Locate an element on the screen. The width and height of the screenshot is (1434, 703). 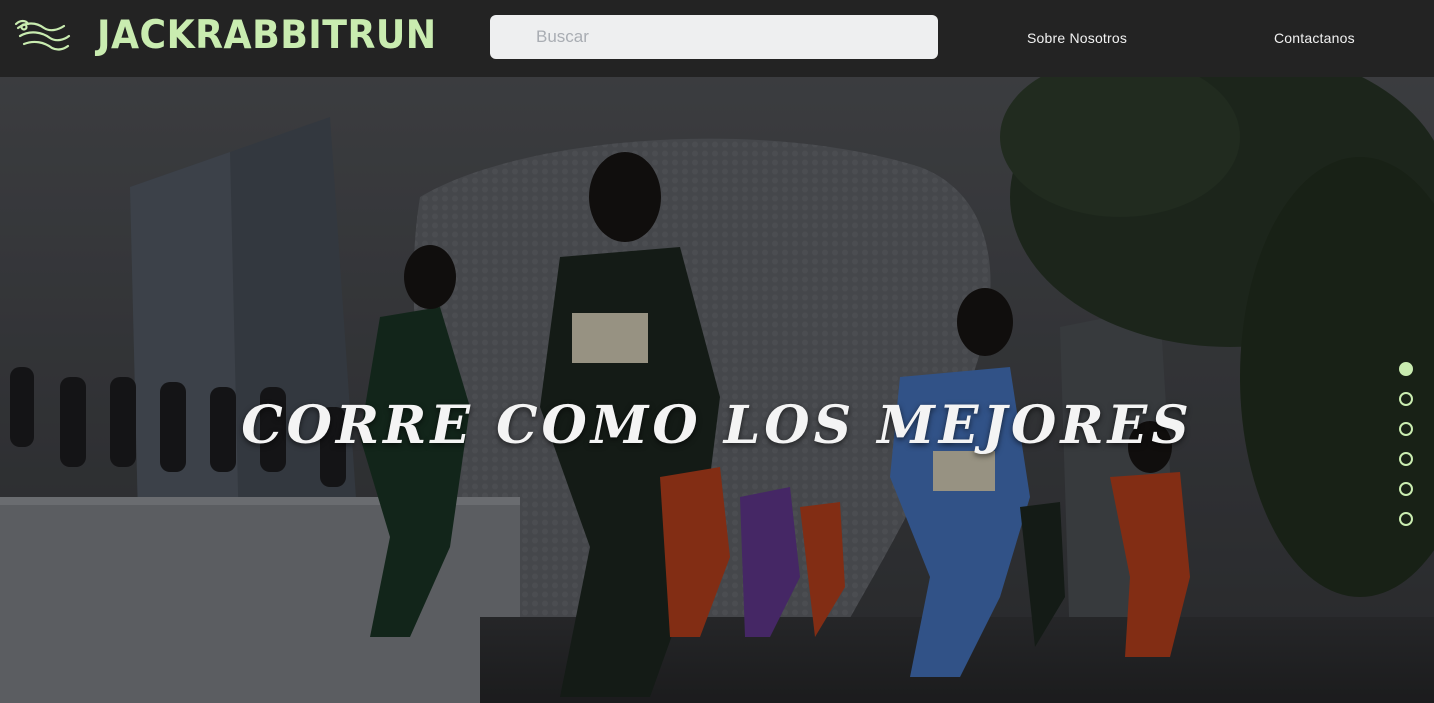
hero-title: CORRE COMO LOS MEJORES is located at coordinates (717, 425).